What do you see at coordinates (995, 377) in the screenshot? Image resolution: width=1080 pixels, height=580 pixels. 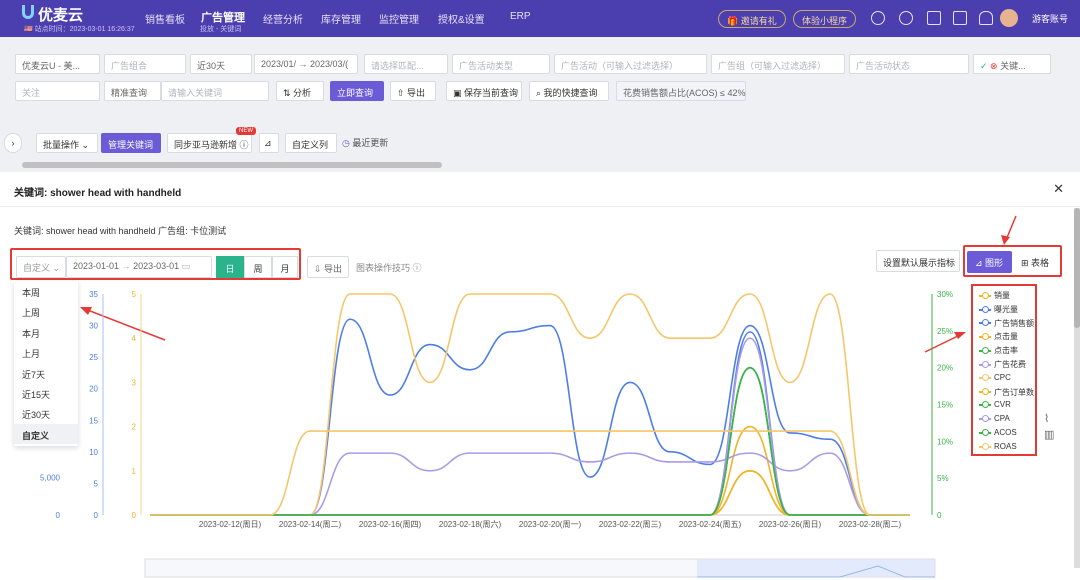 I see `legend-item: CPC` at bounding box center [995, 377].